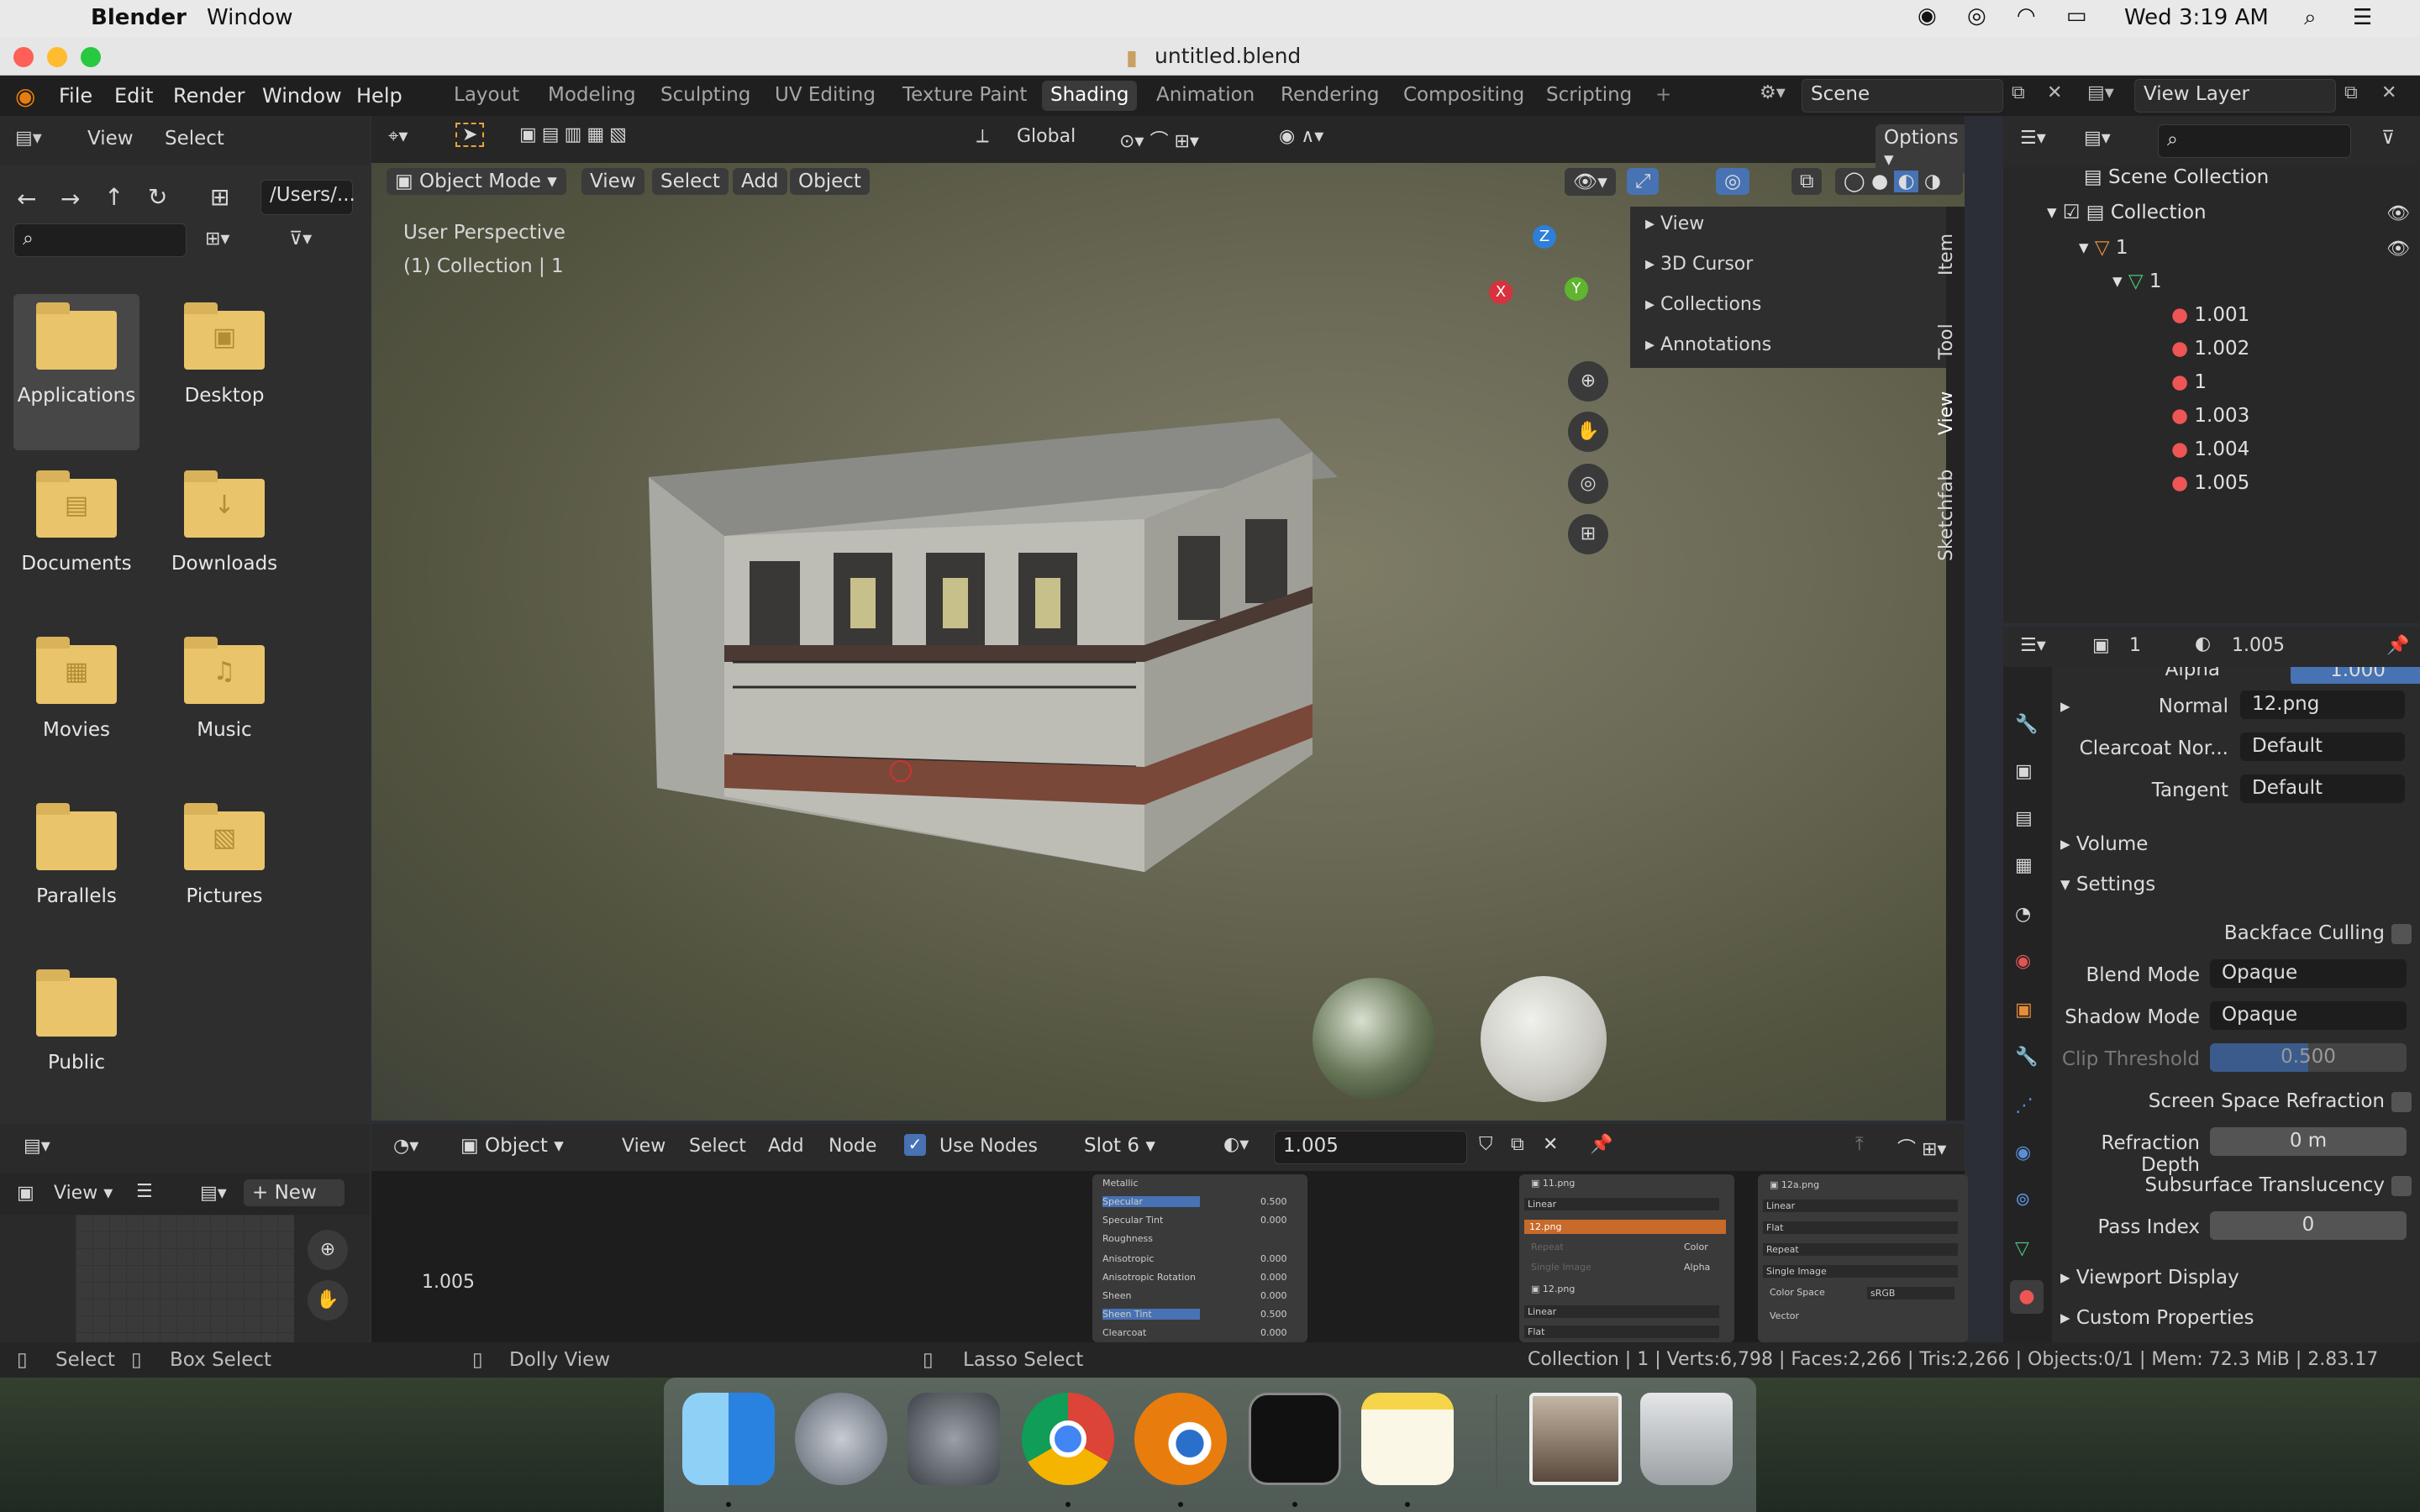 The width and height of the screenshot is (2420, 1512). I want to click on tab-scripting: Scripting, so click(1589, 96).